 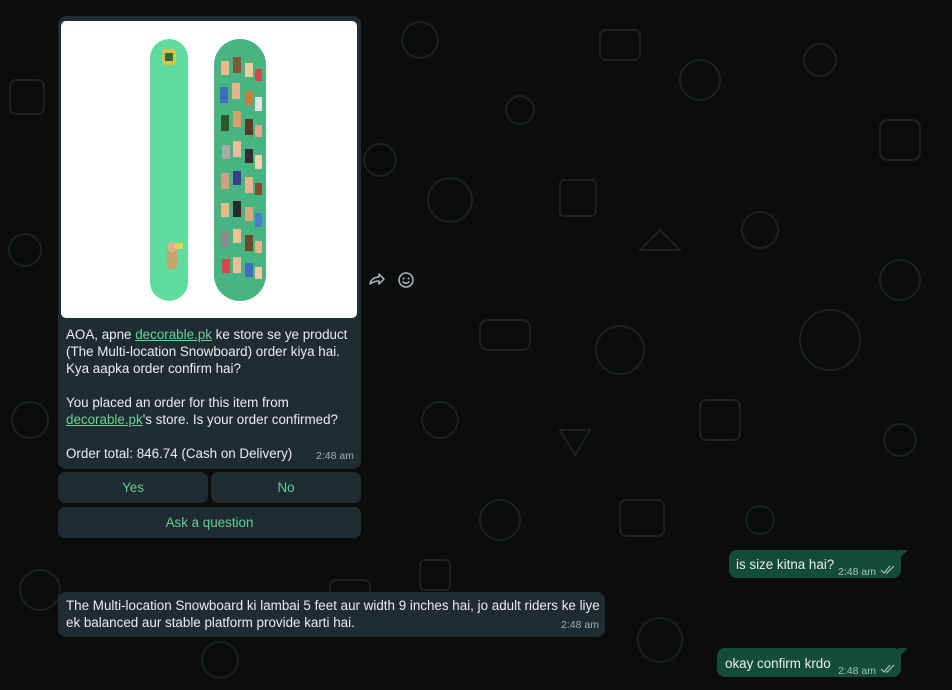 What do you see at coordinates (209, 522) in the screenshot?
I see `ask-question-button: Ask a question` at bounding box center [209, 522].